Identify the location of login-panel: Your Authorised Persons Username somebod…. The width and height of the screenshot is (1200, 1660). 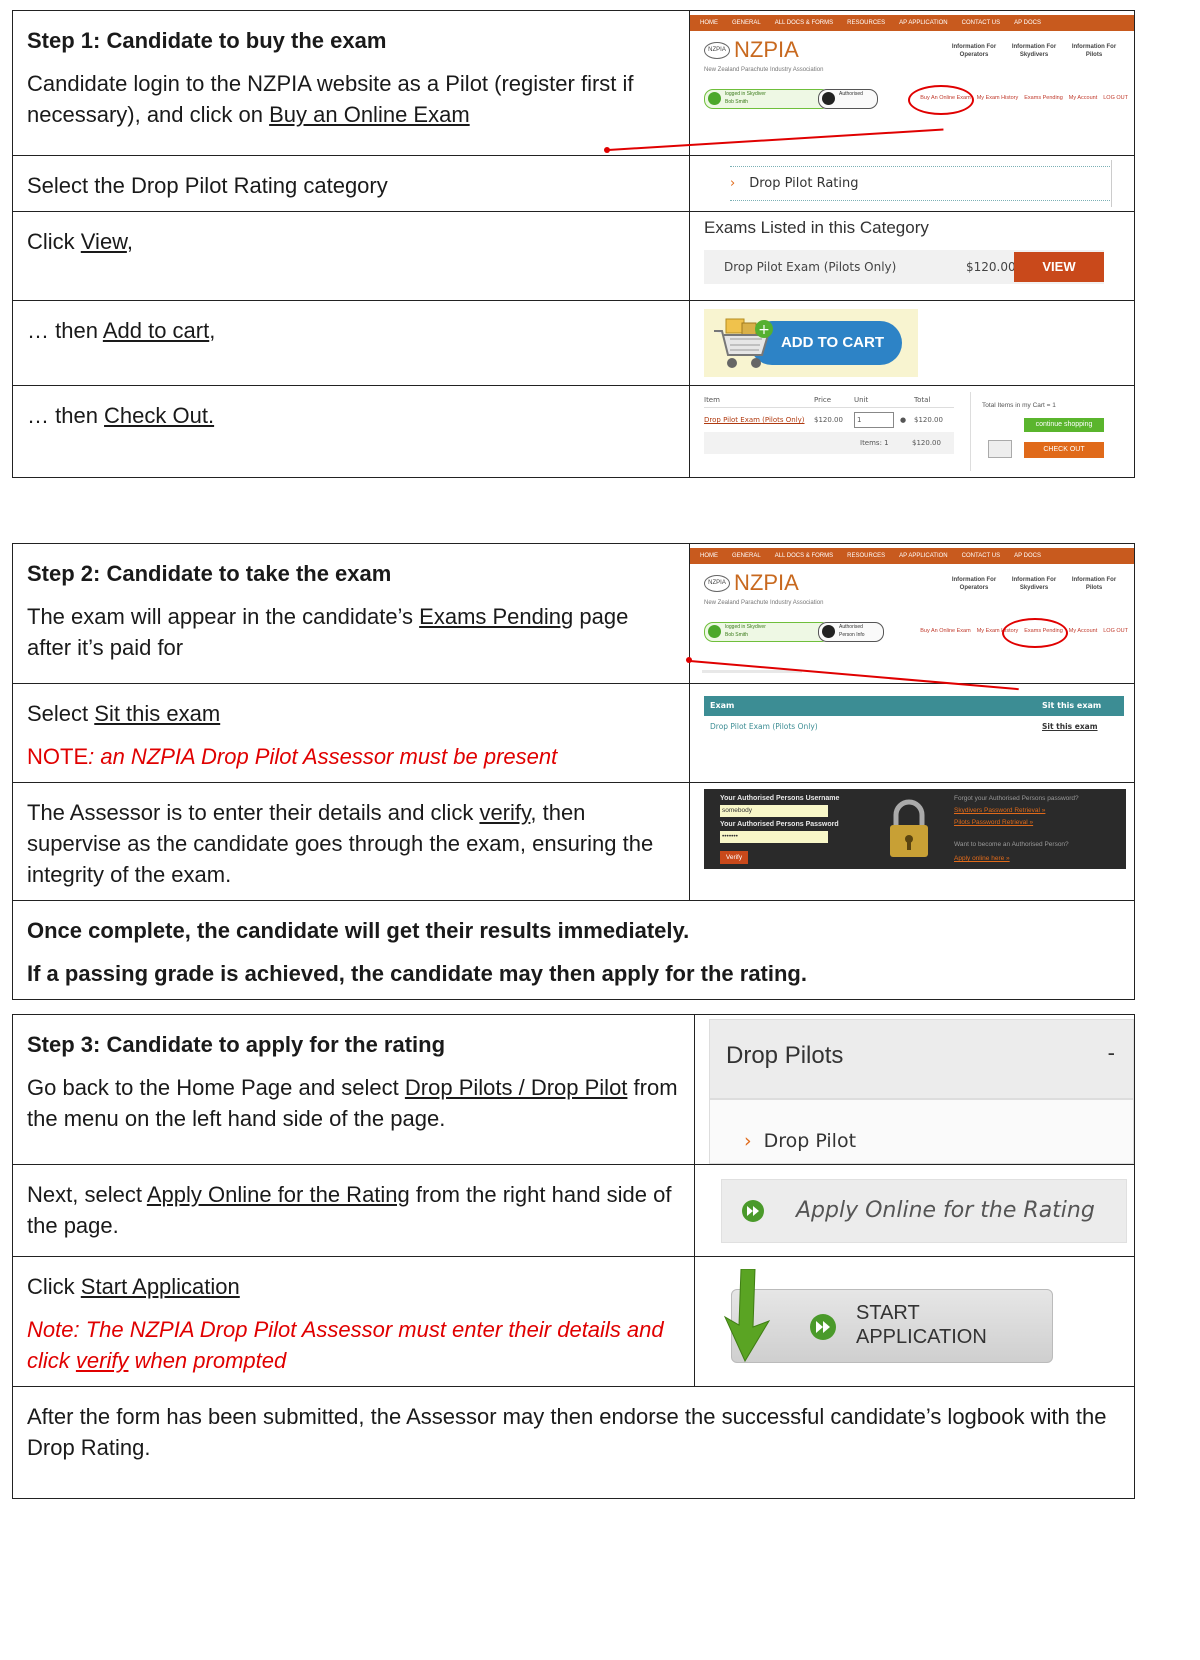
(915, 829).